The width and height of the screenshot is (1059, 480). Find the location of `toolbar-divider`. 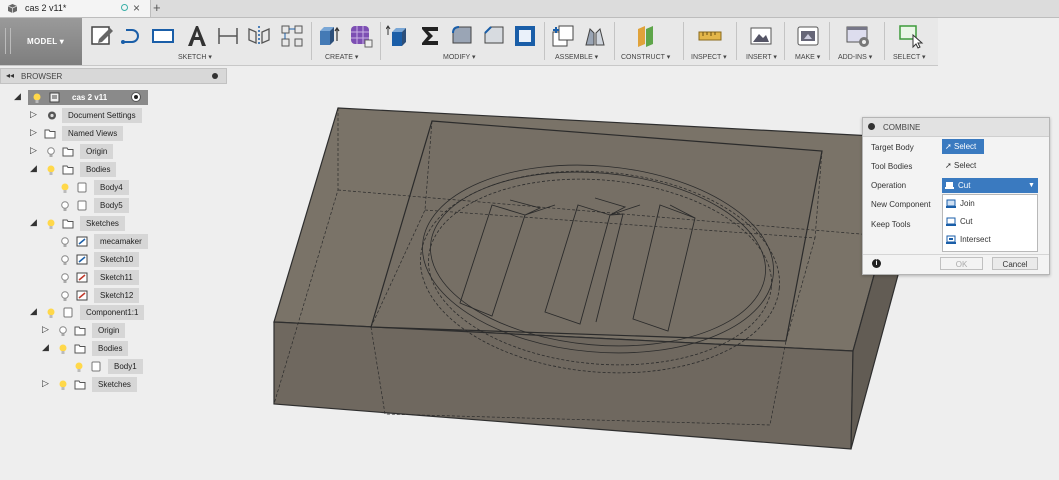

toolbar-divider is located at coordinates (380, 41).